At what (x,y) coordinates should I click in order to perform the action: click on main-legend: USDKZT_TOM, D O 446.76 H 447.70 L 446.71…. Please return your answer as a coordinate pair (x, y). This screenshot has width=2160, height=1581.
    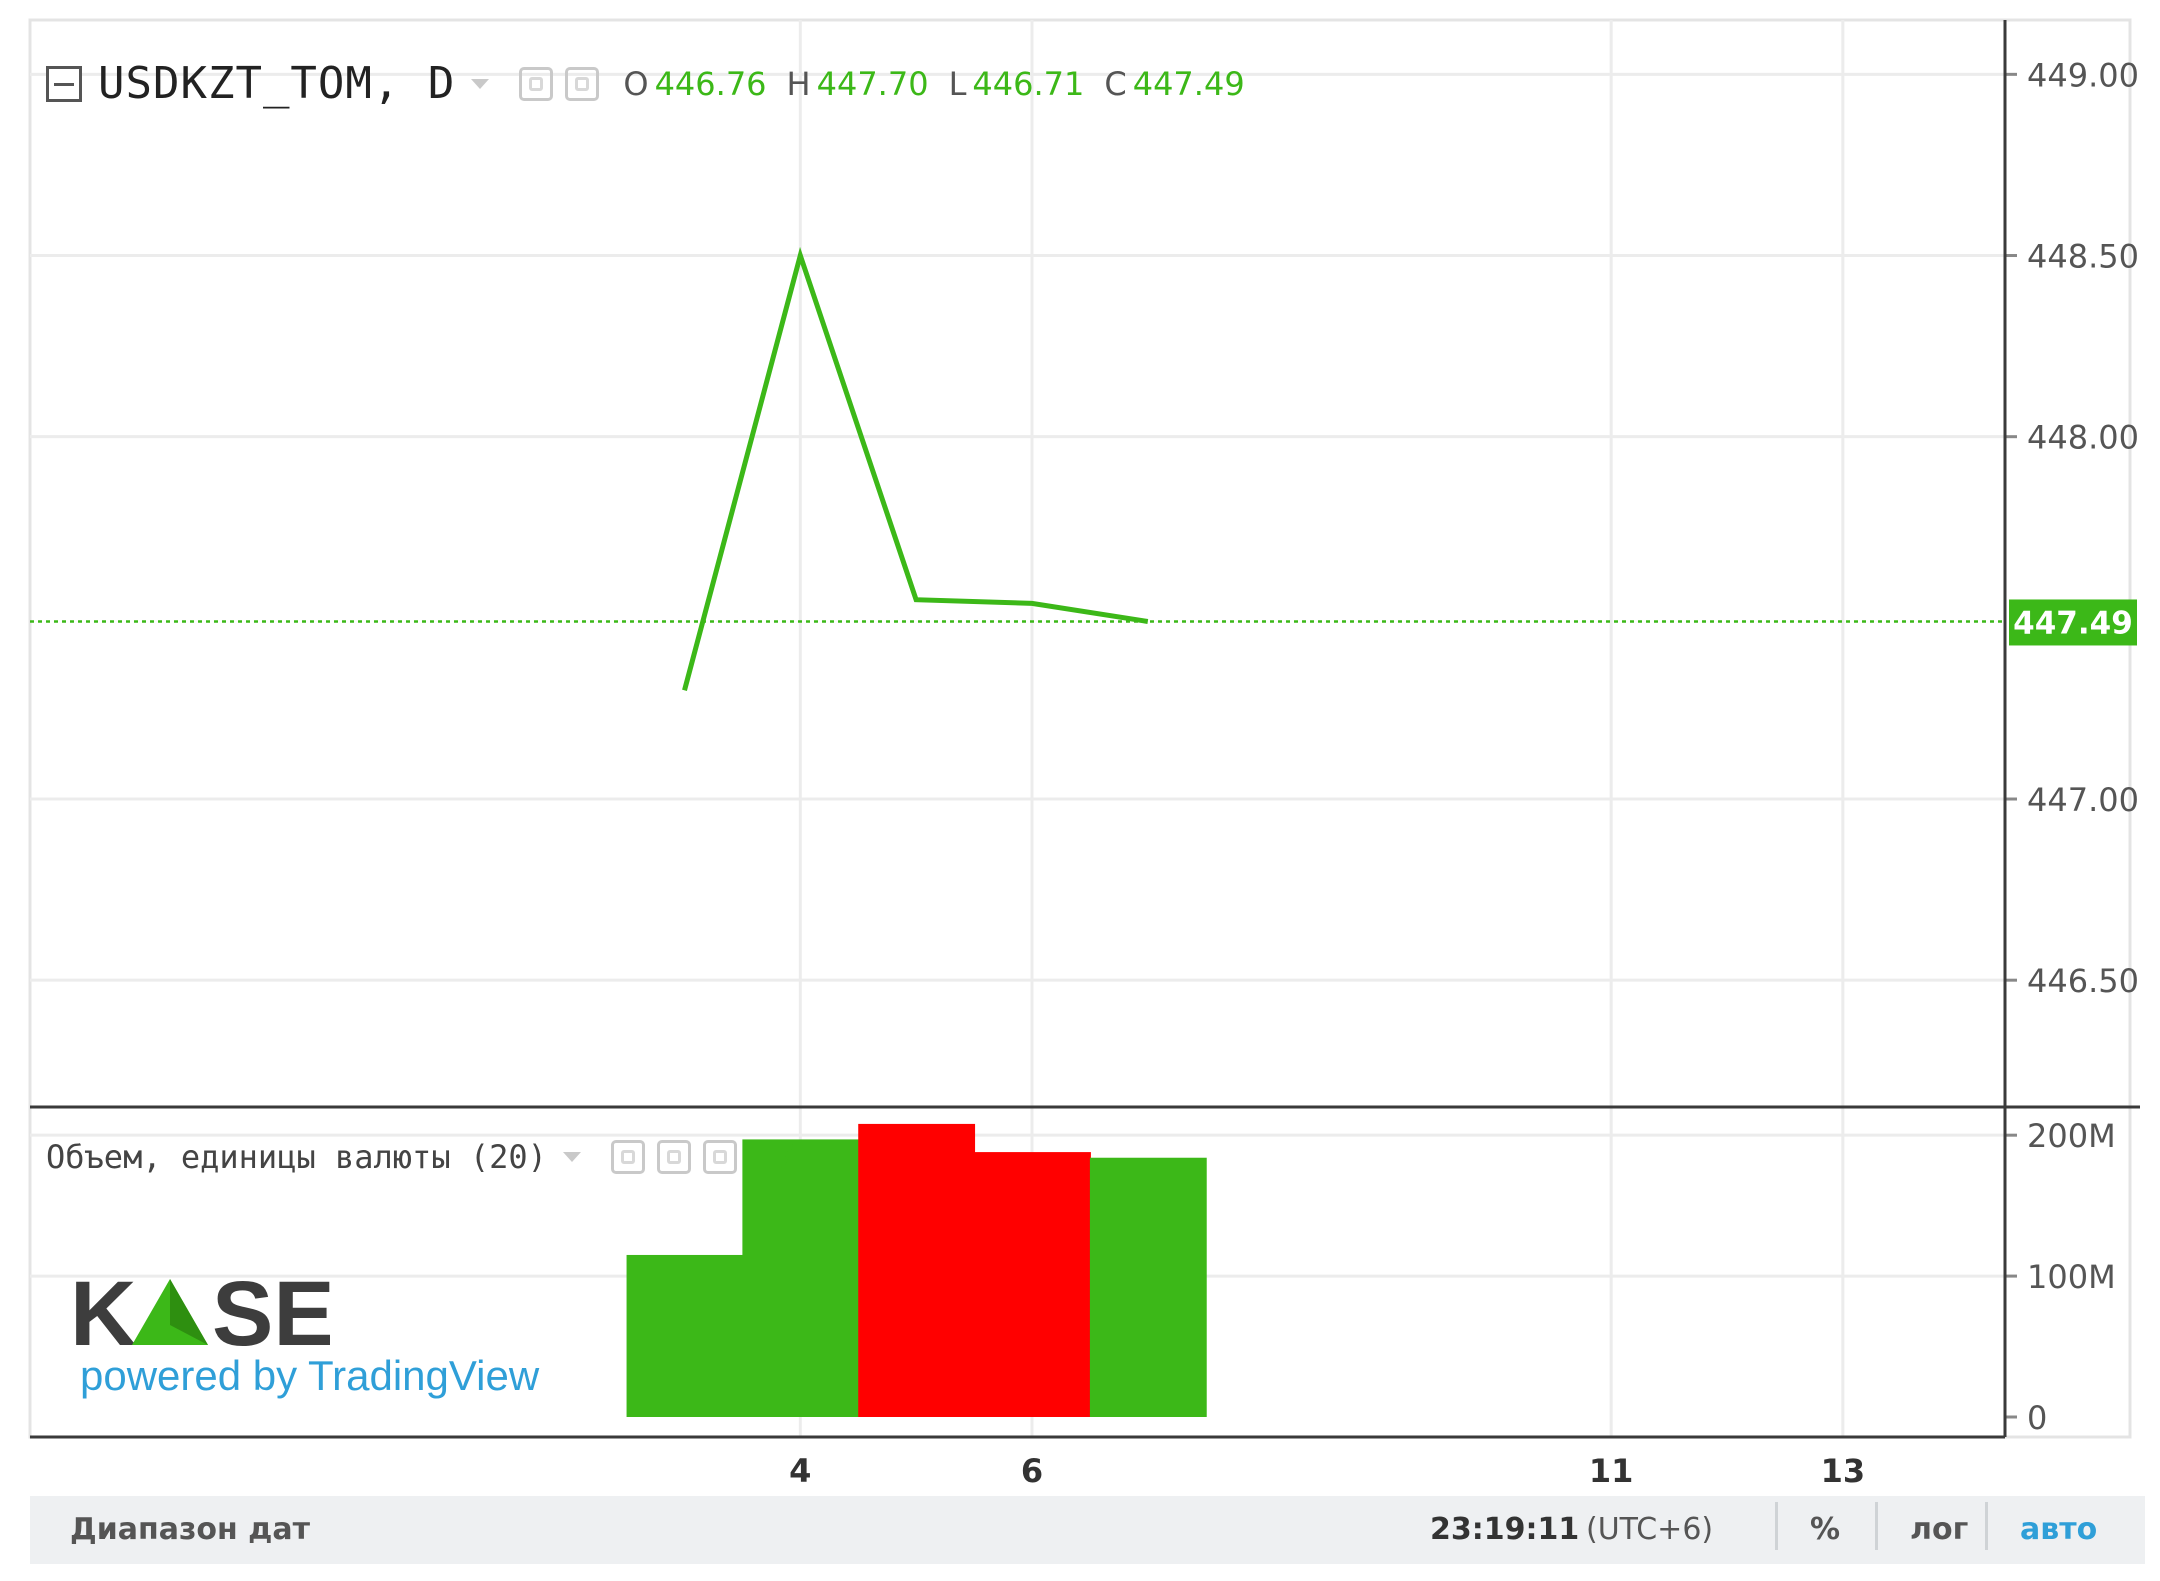
    Looking at the image, I should click on (645, 83).